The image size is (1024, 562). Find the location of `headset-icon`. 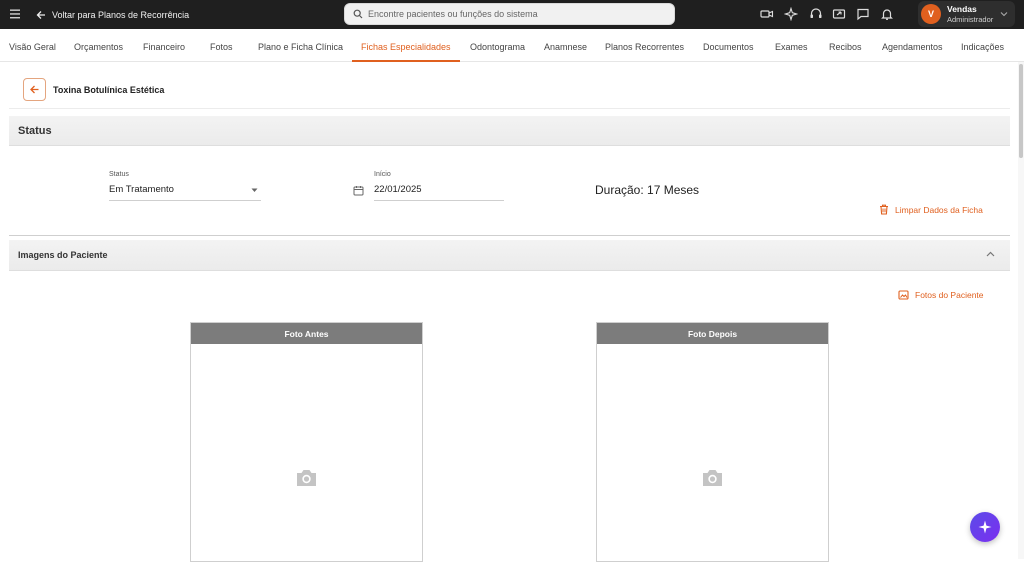

headset-icon is located at coordinates (816, 14).